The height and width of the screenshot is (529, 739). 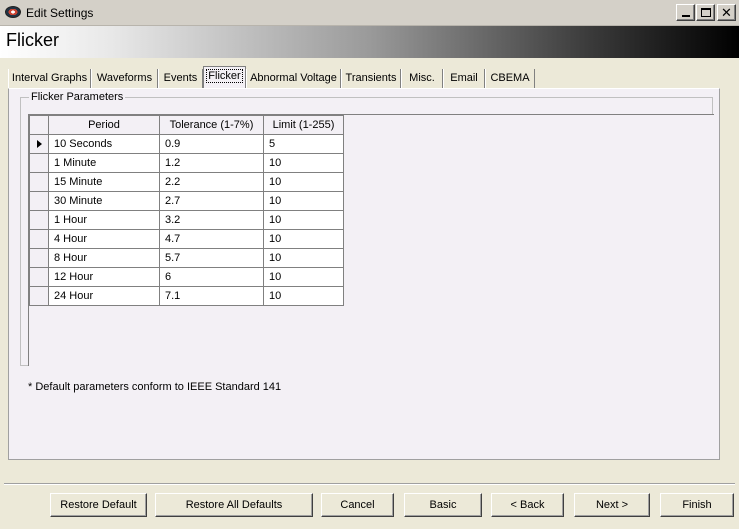 I want to click on close-button: ✕, so click(x=726, y=12).